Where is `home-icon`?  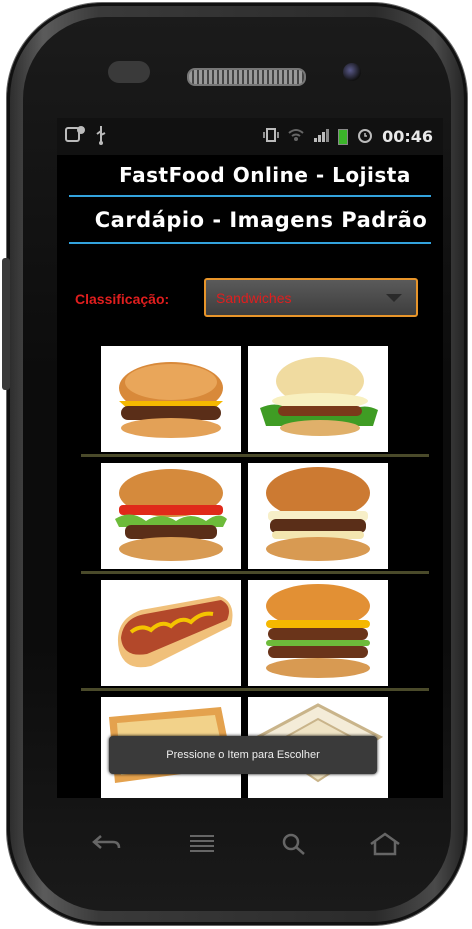
home-icon is located at coordinates (385, 847).